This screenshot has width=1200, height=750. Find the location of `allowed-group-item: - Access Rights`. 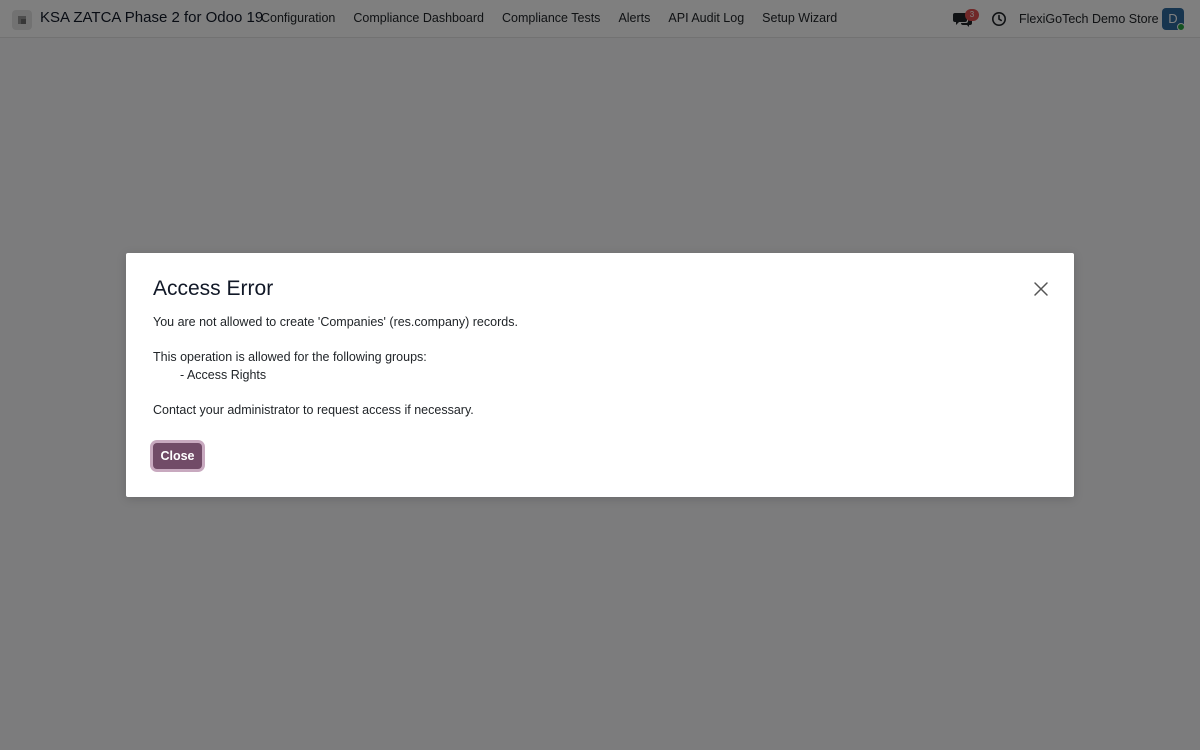

allowed-group-item: - Access Rights is located at coordinates (223, 374).